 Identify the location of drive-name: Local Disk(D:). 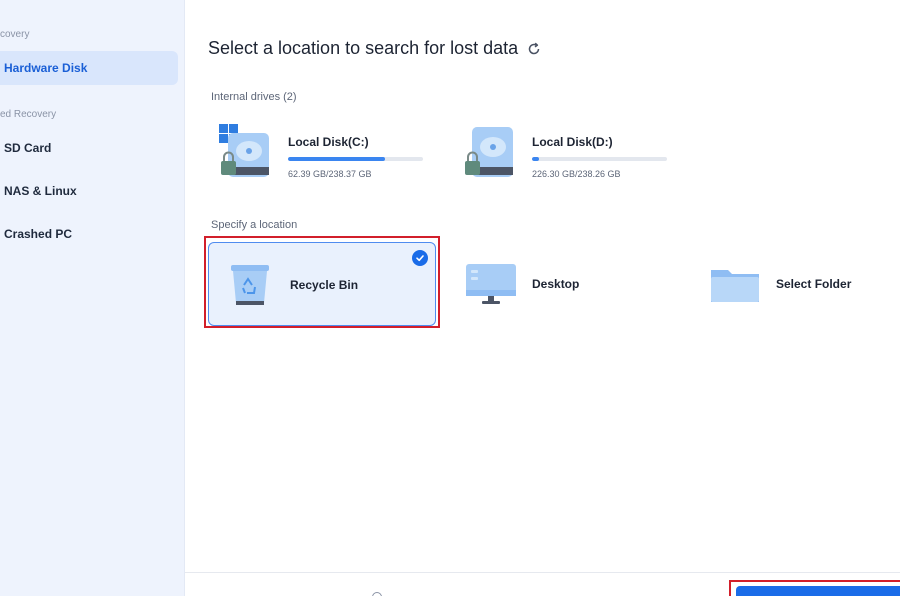
(572, 142).